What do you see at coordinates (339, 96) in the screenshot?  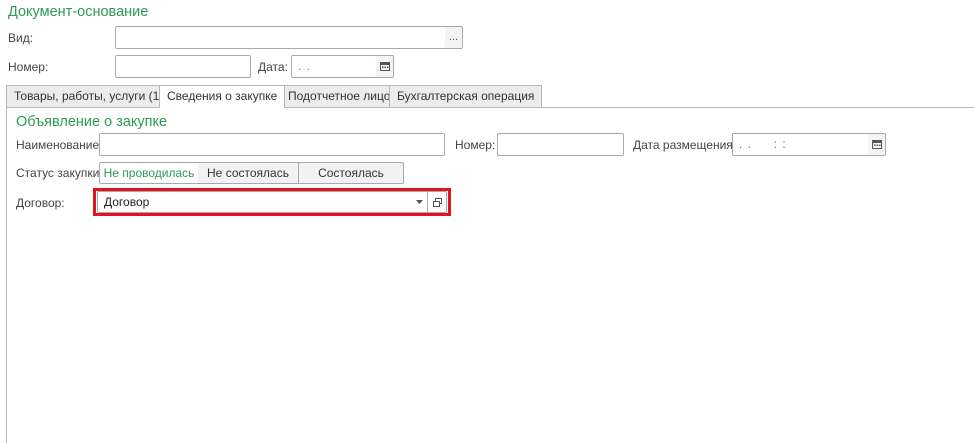 I see `tab-accountable-person: Подотчетное лицо` at bounding box center [339, 96].